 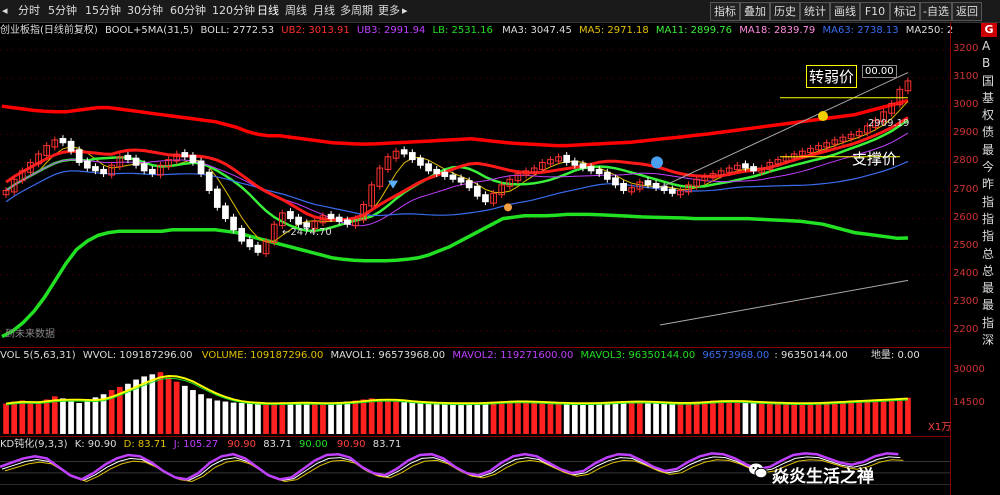 What do you see at coordinates (233, 11) in the screenshot?
I see `tab-period-120m: 120分钟` at bounding box center [233, 11].